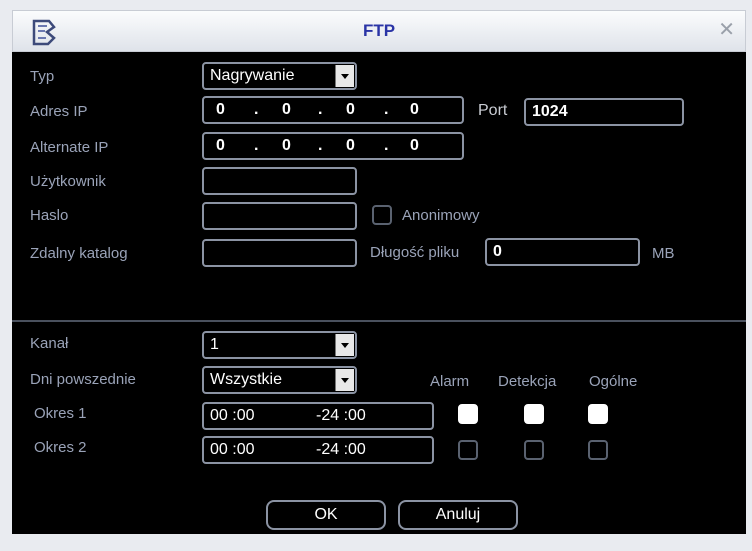 The height and width of the screenshot is (551, 752). I want to click on ip-label: Adres IP, so click(59, 111).